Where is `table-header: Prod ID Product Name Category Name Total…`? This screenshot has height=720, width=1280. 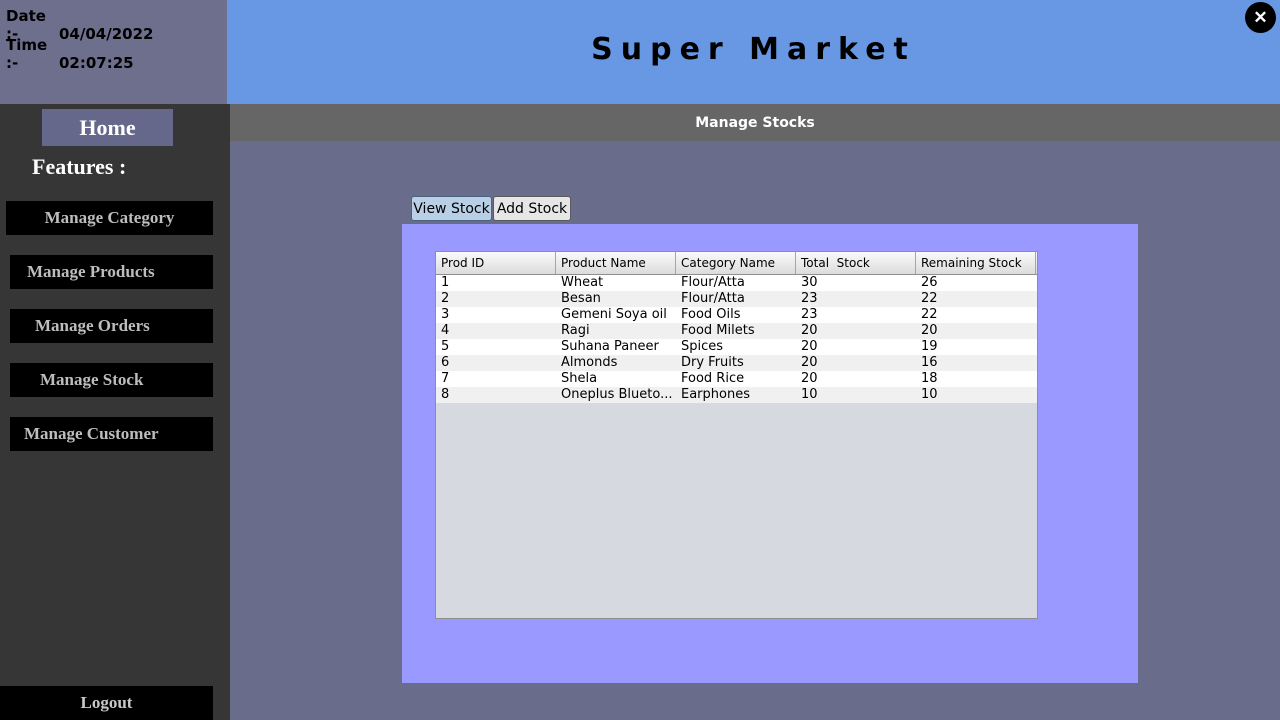 table-header: Prod ID Product Name Category Name Total… is located at coordinates (736, 263).